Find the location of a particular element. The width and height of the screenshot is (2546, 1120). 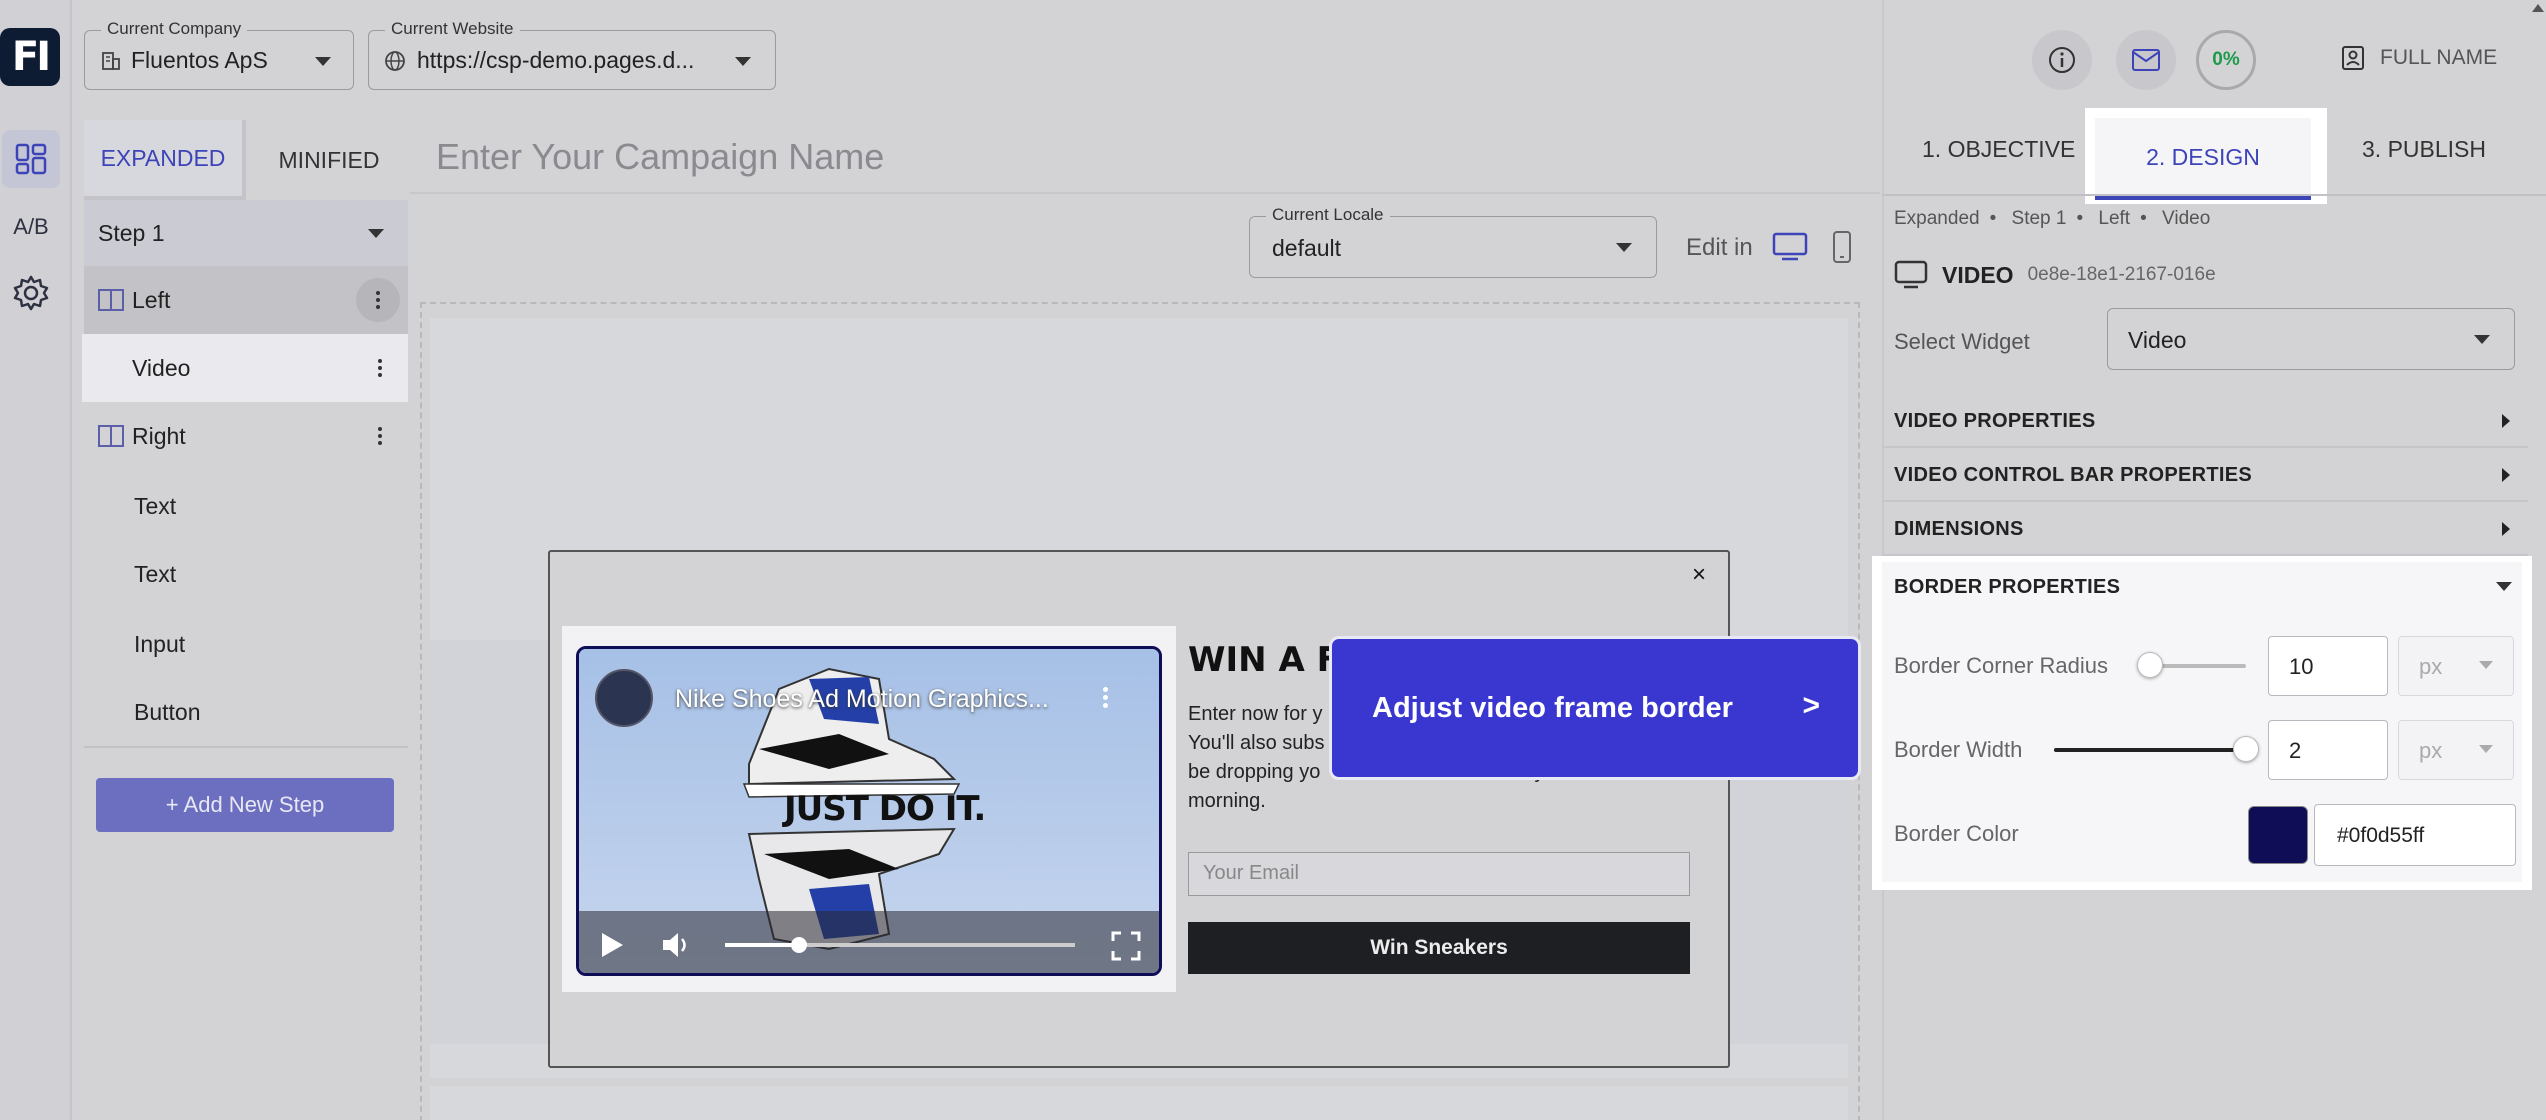

app-logo: FI is located at coordinates (30, 57).